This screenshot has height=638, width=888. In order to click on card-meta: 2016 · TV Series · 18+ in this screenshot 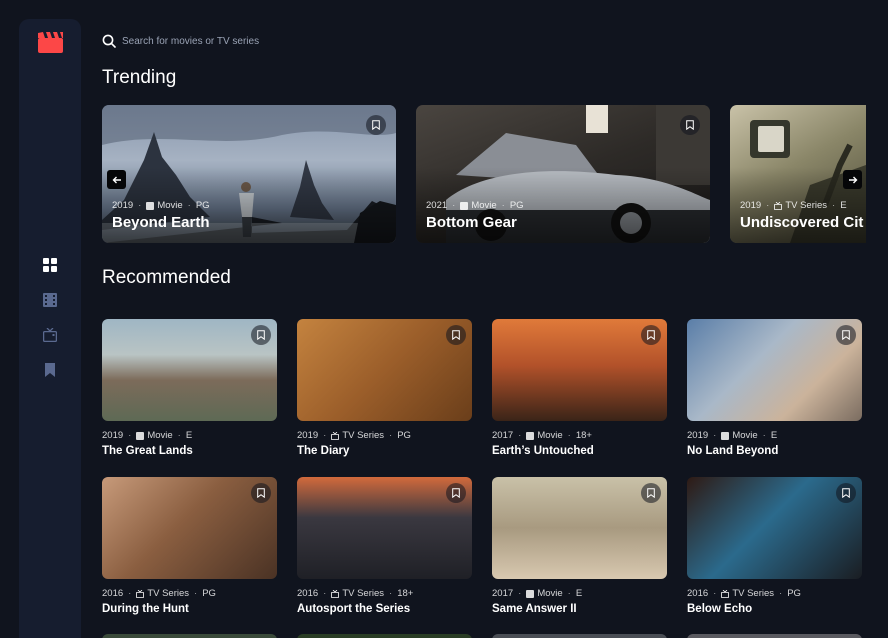, I will do `click(355, 593)`.